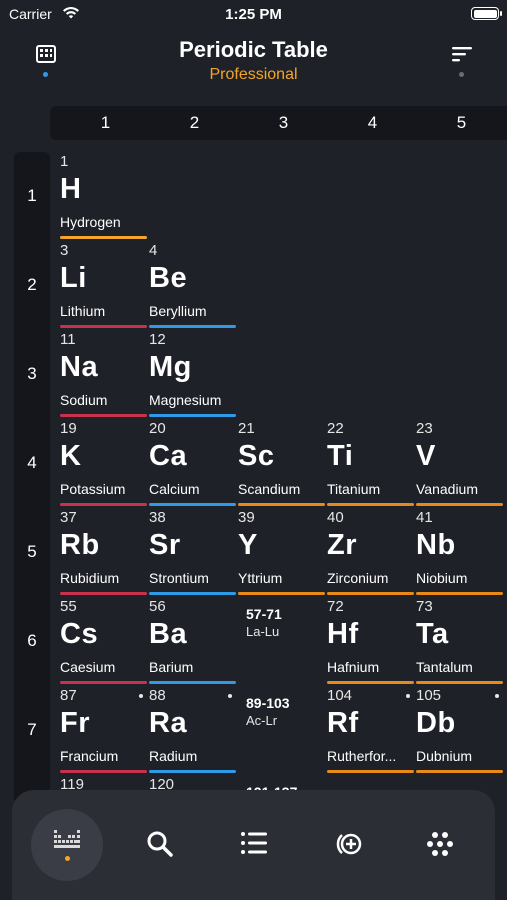  Describe the element at coordinates (193, 374) in the screenshot. I see `element-cell-mg: 12 Mg Magnesium` at that location.